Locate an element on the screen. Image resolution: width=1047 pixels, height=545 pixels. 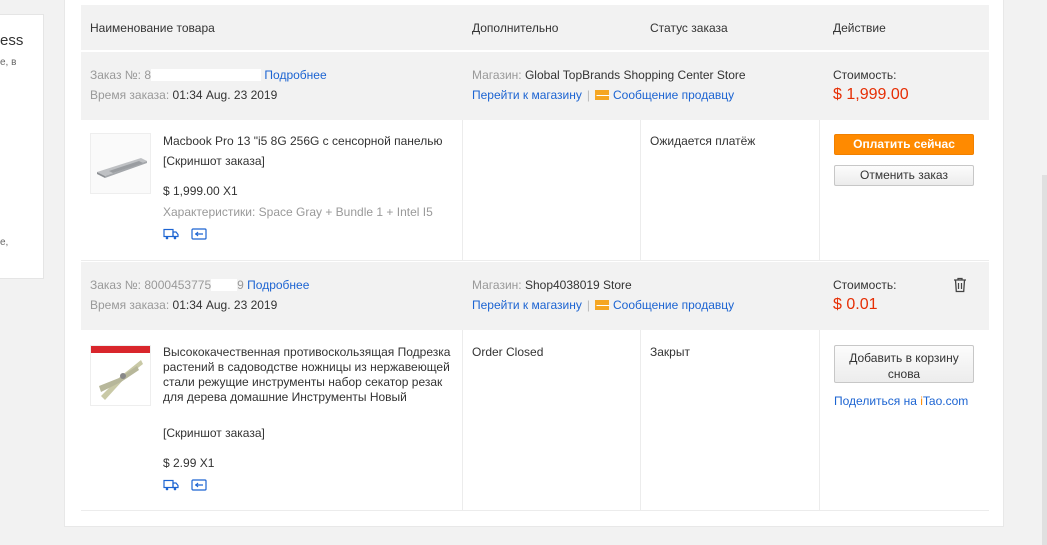
column-order-status: Статус заказа is located at coordinates (689, 28).